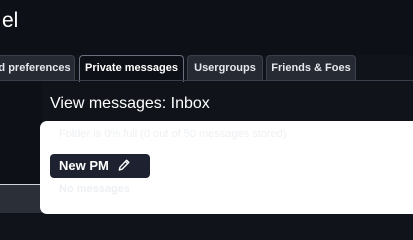 This screenshot has width=413, height=240. What do you see at coordinates (124, 165) in the screenshot?
I see `pencil-icon` at bounding box center [124, 165].